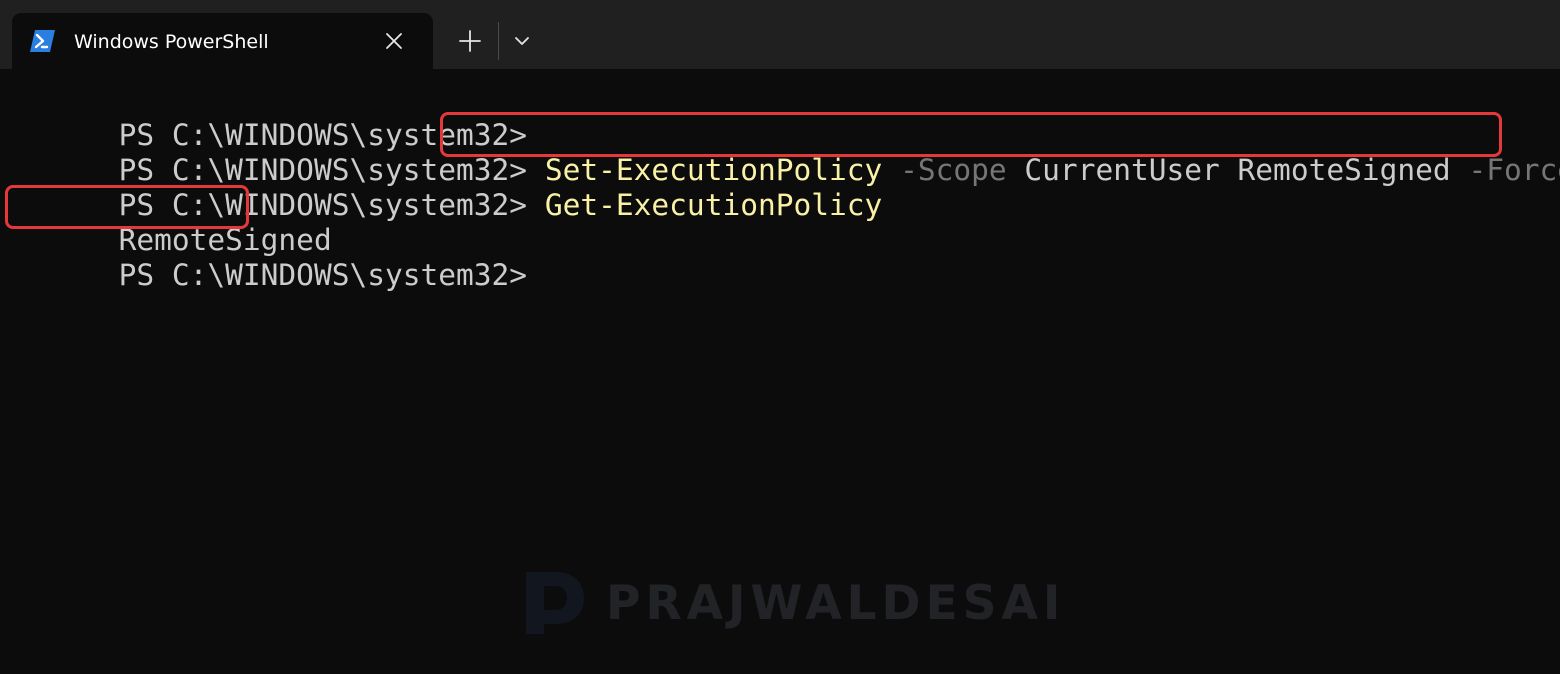 This screenshot has height=674, width=1560. Describe the element at coordinates (971, 134) in the screenshot. I see `highlight-box-set-command` at that location.